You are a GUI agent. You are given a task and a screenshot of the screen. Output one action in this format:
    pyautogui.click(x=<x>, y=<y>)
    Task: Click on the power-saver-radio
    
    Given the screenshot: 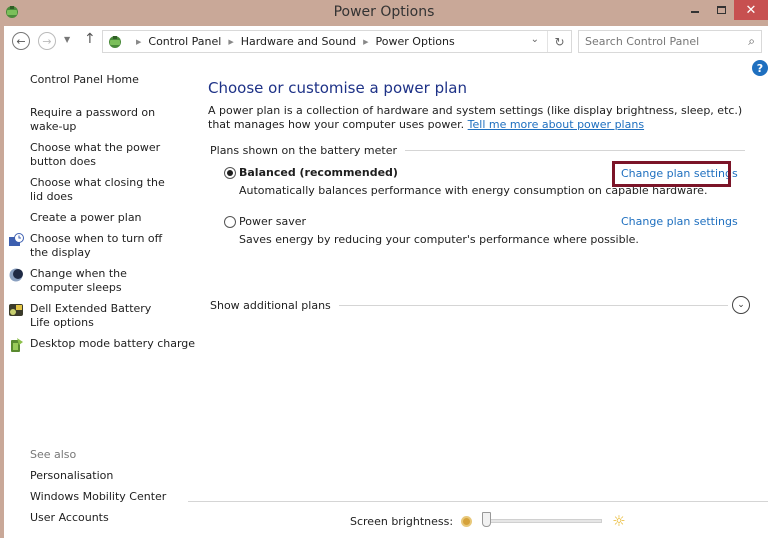 What is the action you would take?
    pyautogui.click(x=230, y=222)
    